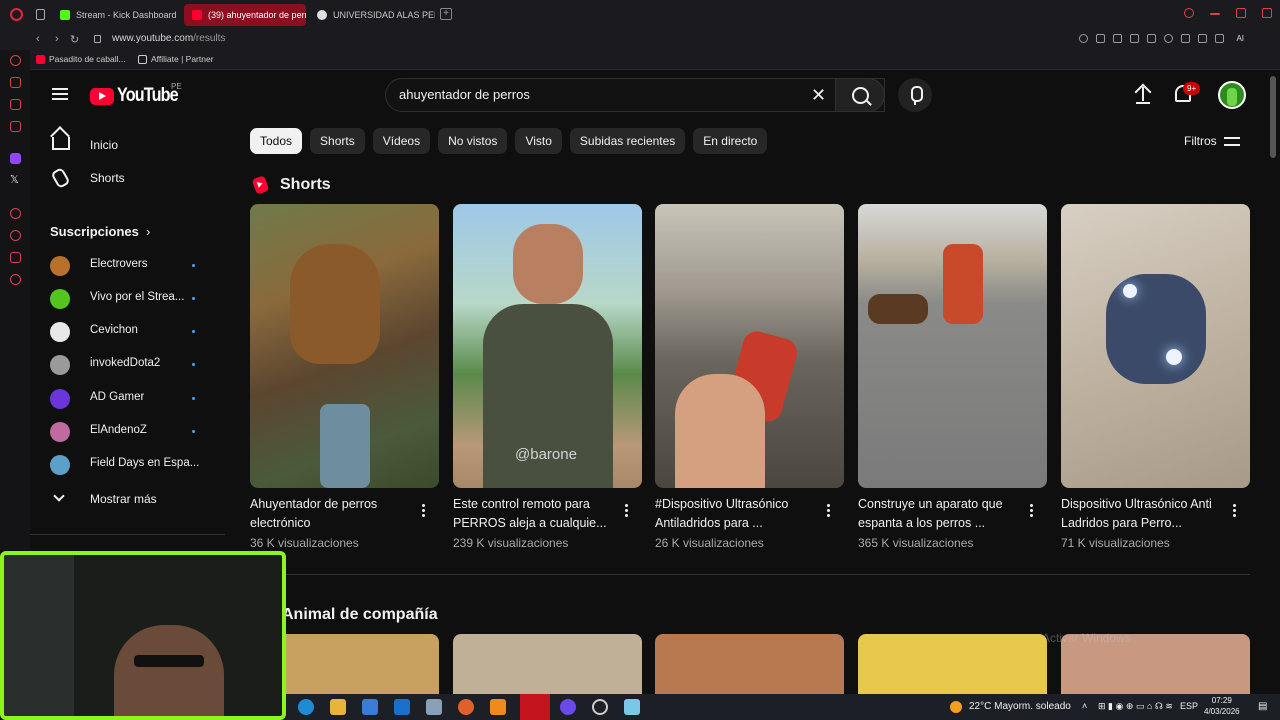 Image resolution: width=1280 pixels, height=720 pixels. Describe the element at coordinates (1084, 706) in the screenshot. I see `tray-chevron-icon: ˄` at that location.